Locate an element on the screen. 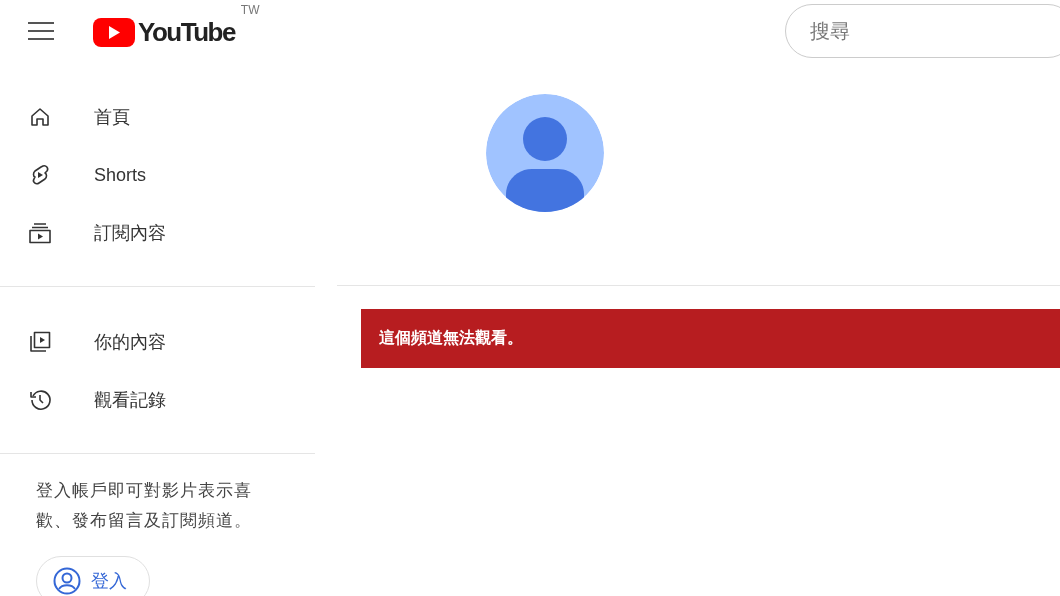 The height and width of the screenshot is (596, 1060). play-logo-icon is located at coordinates (114, 32).